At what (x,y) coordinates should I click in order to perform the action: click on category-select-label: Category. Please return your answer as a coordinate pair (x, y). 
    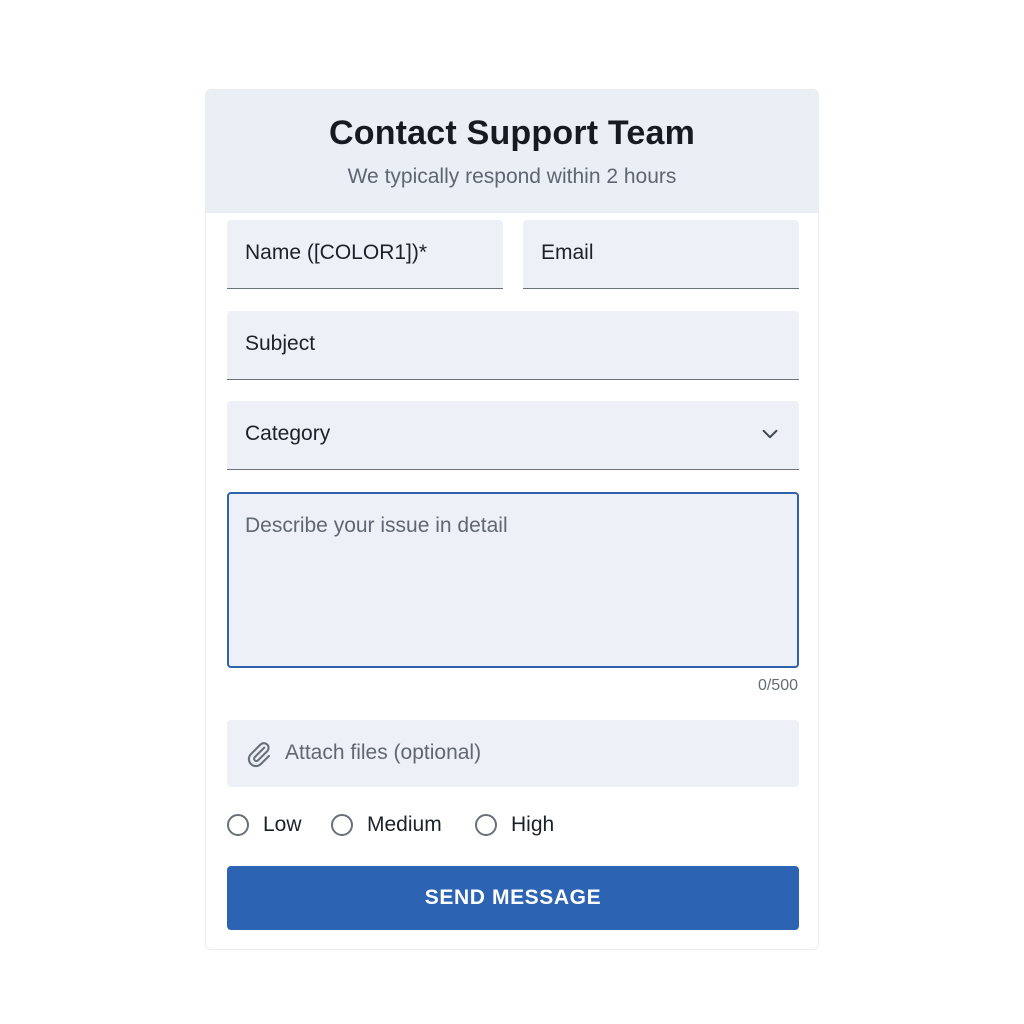
    Looking at the image, I should click on (288, 433).